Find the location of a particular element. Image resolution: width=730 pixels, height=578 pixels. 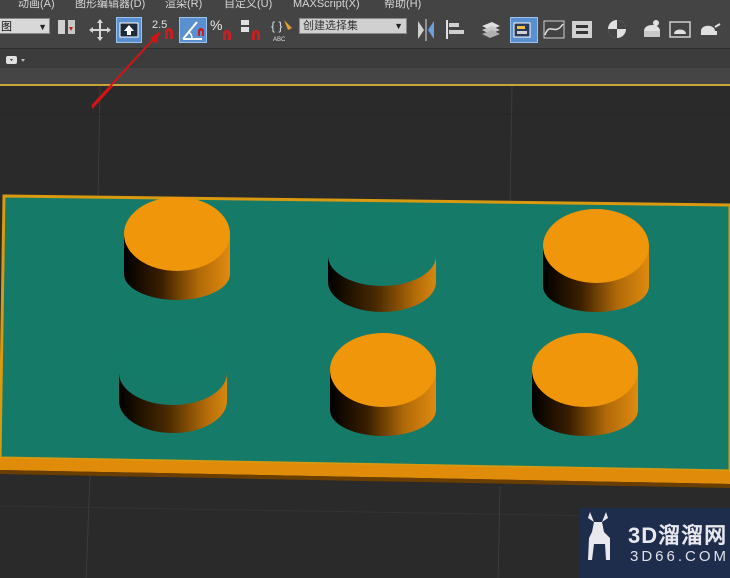

scene-explorer-icon is located at coordinates (522, 30).